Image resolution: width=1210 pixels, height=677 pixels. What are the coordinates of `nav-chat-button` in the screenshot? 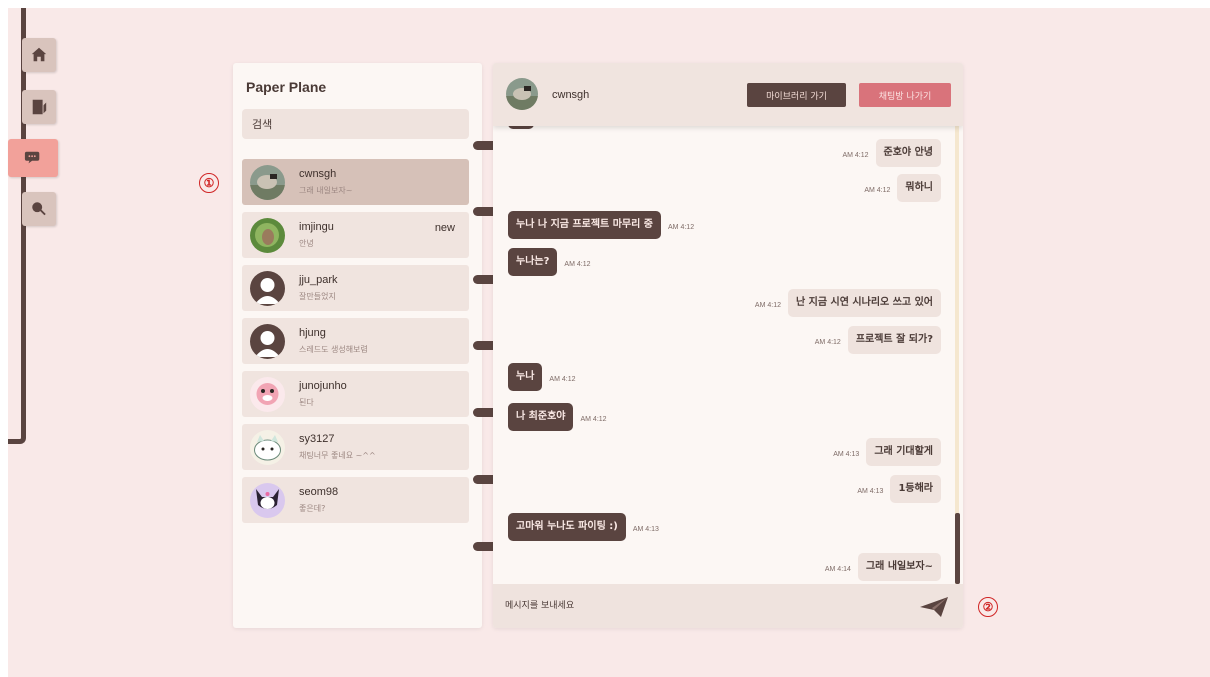 It's located at (33, 158).